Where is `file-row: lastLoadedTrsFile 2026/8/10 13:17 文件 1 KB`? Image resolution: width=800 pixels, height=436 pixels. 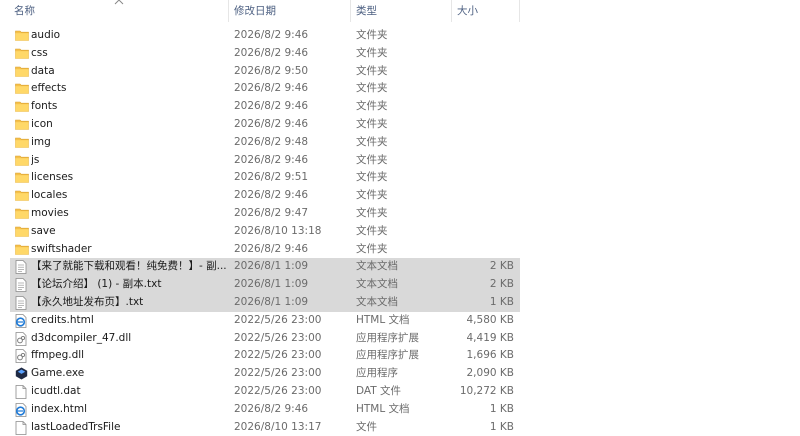
file-row: lastLoadedTrsFile 2026/8/10 13:17 文件 1 KB is located at coordinates (265, 427).